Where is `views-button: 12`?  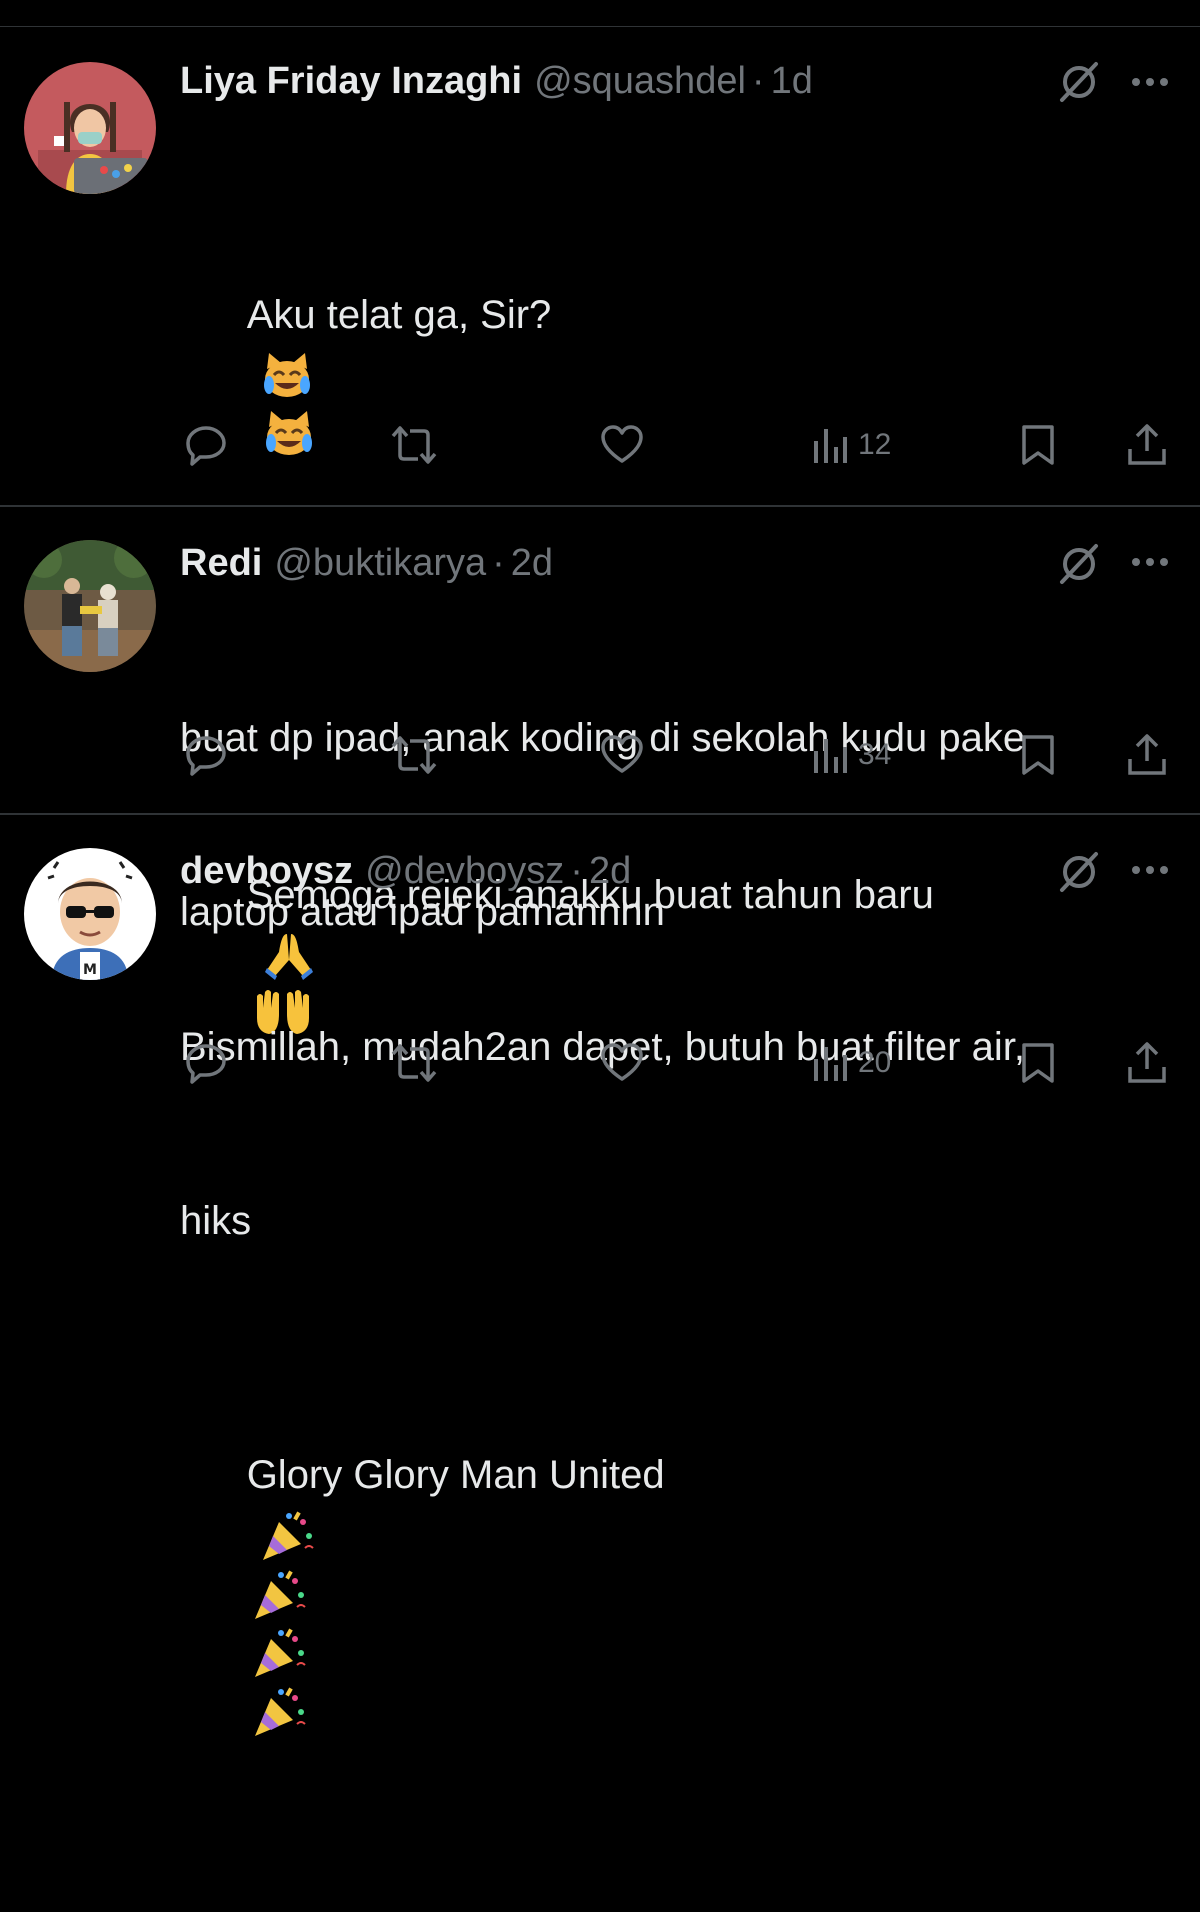
views-button: 12 is located at coordinates (851, 445).